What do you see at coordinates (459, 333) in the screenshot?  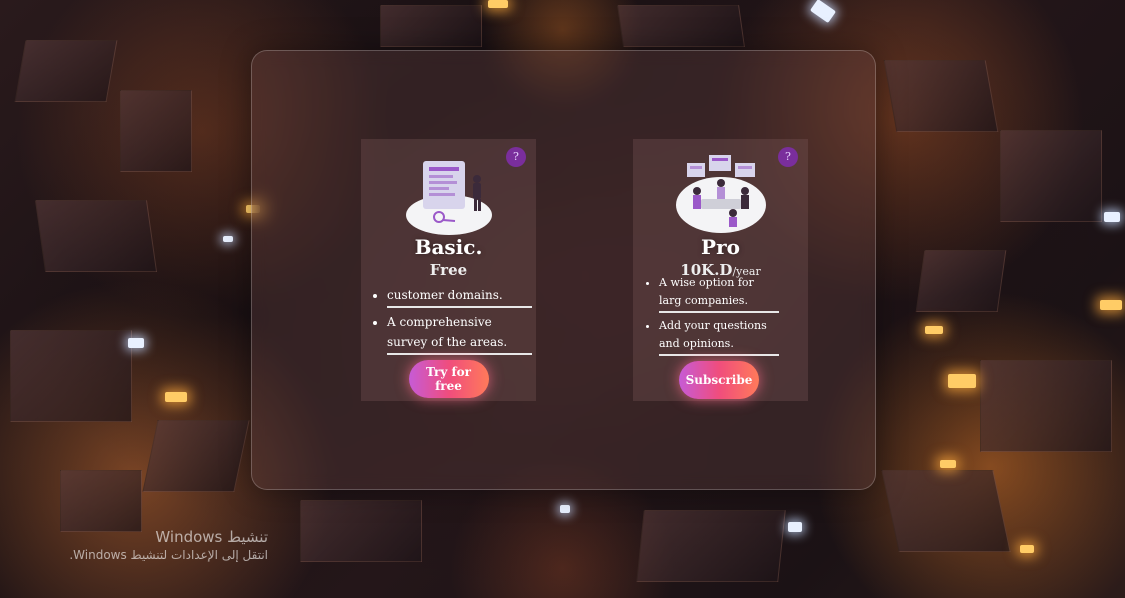 I see `feature-item: A comprehensive survey of the areas.` at bounding box center [459, 333].